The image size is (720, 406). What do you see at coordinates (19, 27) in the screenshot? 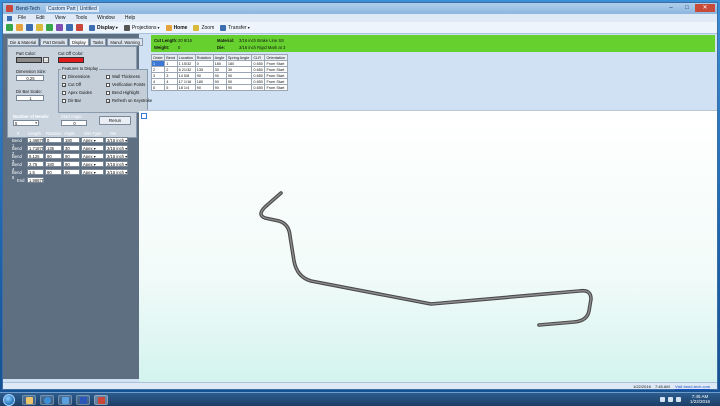
I see `open-icon` at bounding box center [19, 27].